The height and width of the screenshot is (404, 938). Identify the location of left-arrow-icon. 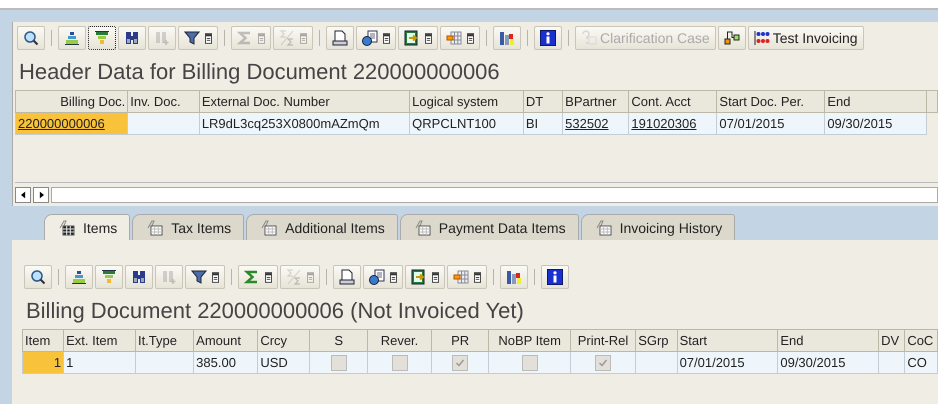
(23, 195).